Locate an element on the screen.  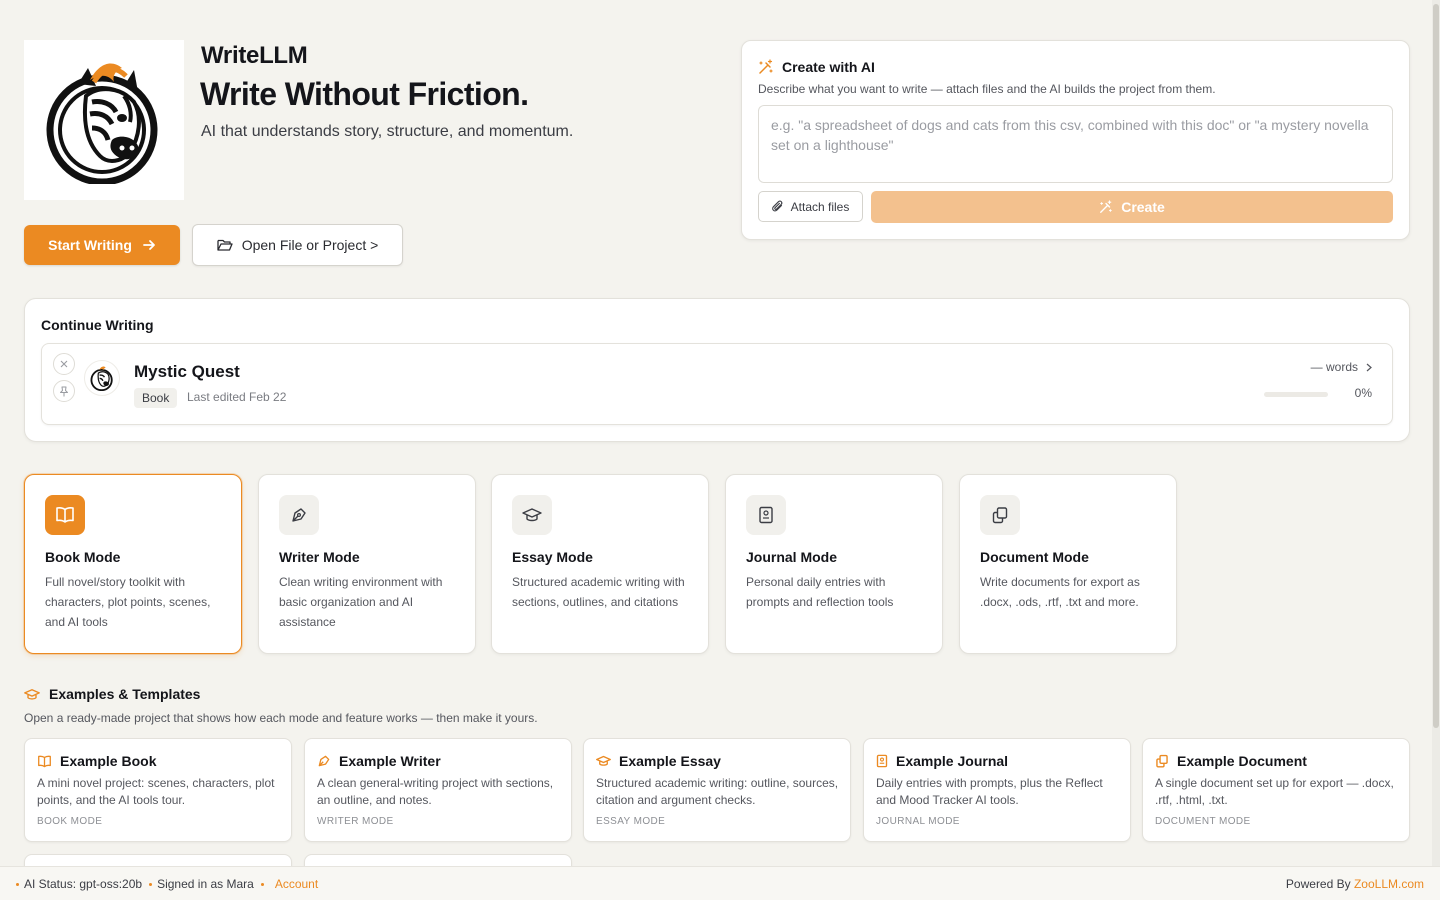
create-with-ai-heading: Create with AI is located at coordinates (816, 67).